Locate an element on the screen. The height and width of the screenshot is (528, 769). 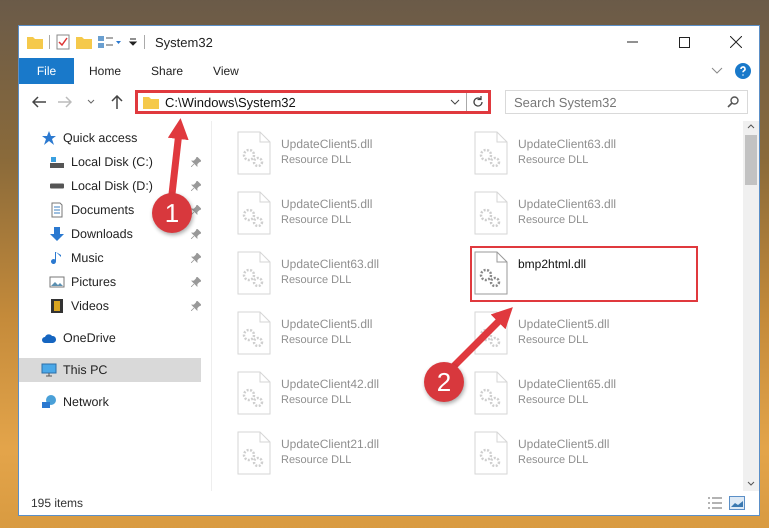
back-arrow-icon is located at coordinates (39, 102).